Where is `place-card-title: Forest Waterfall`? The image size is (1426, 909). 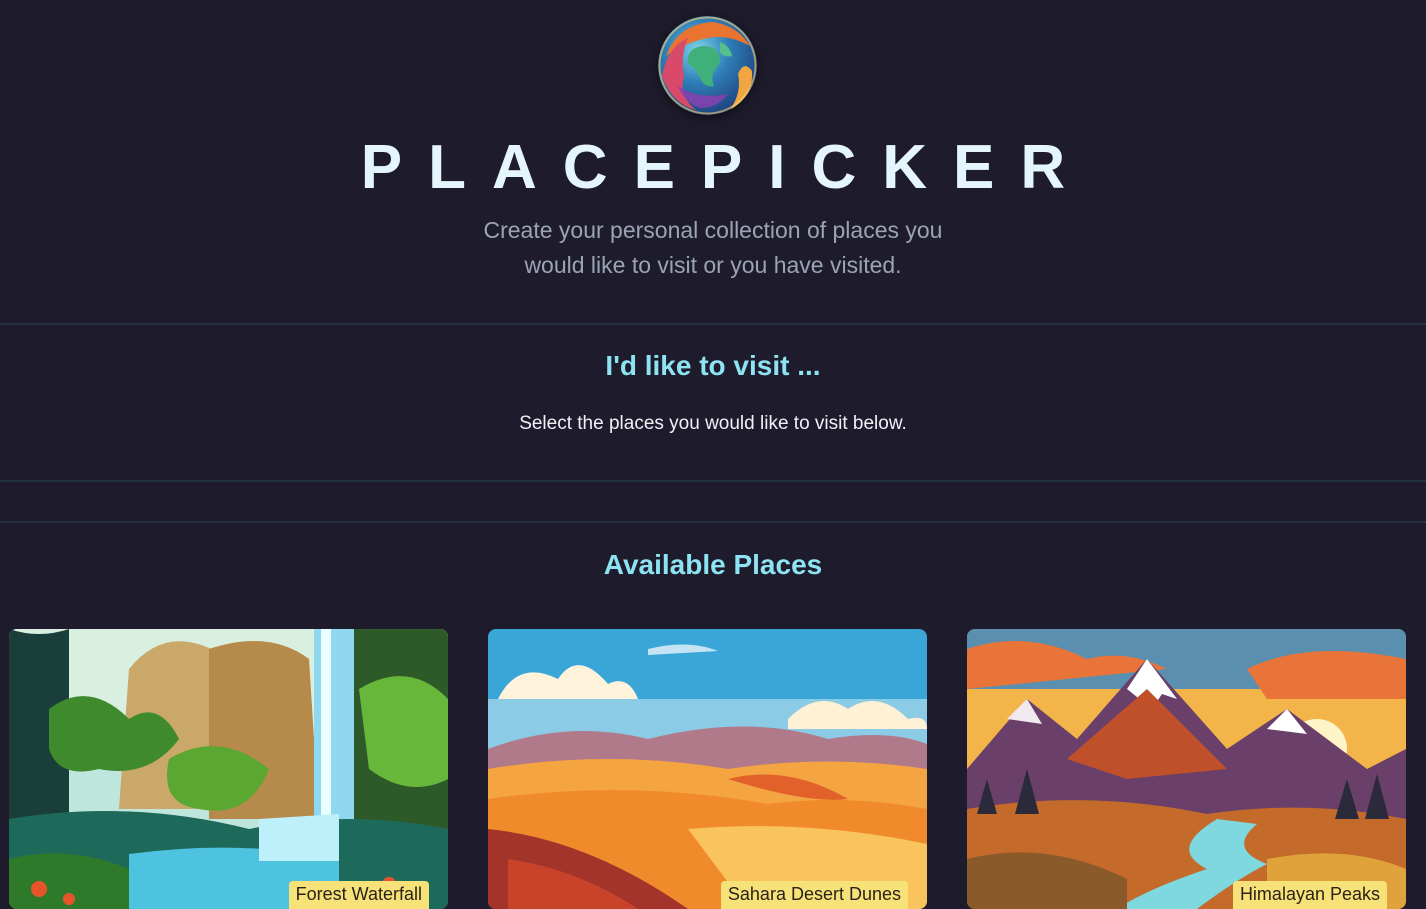 place-card-title: Forest Waterfall is located at coordinates (358, 895).